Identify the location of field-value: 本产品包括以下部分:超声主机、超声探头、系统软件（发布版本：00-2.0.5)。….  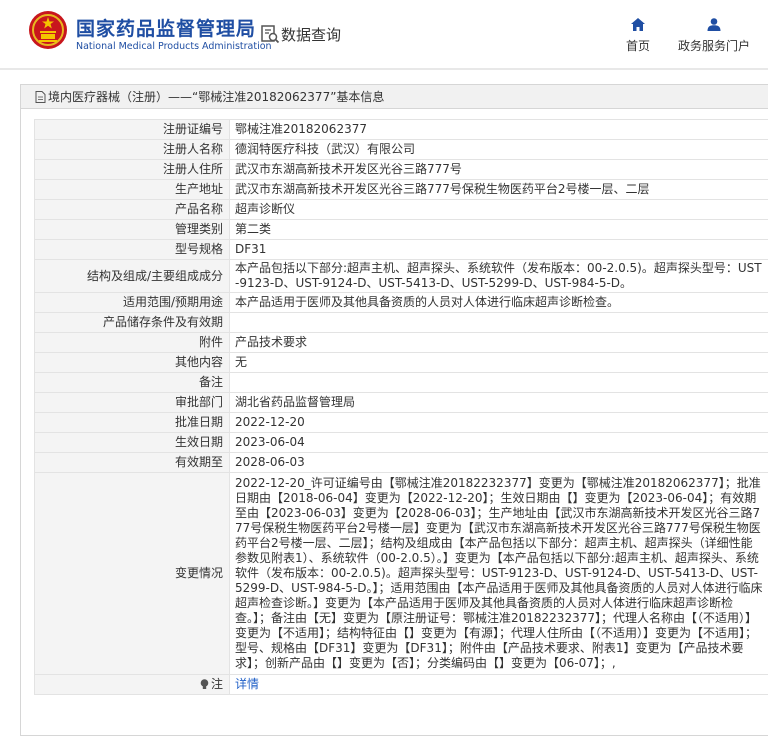
(498, 276).